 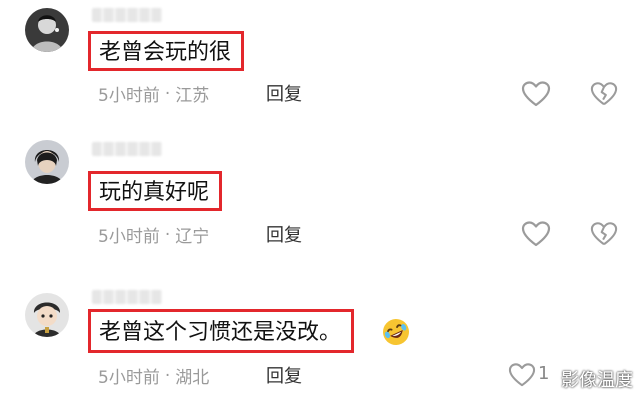 I want to click on comment-text: 老曾会玩的很, so click(x=165, y=52).